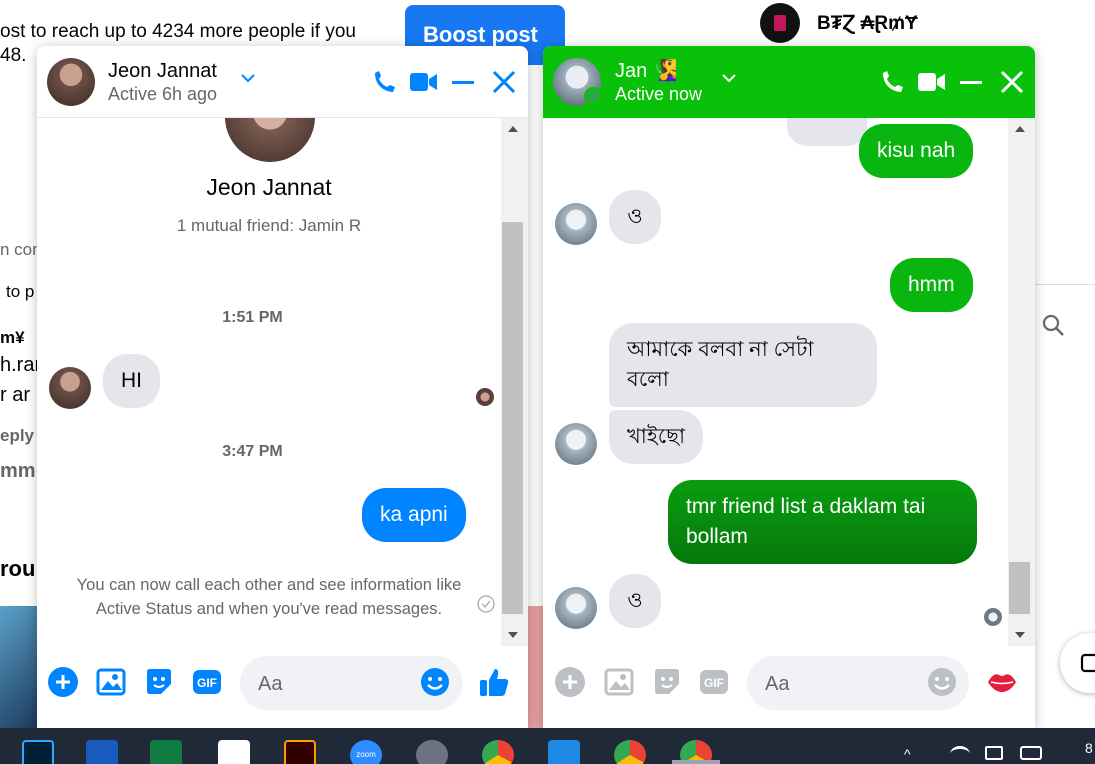 This screenshot has height=764, width=1095. I want to click on chat-contact-name: Jeon Jannat, so click(162, 71).